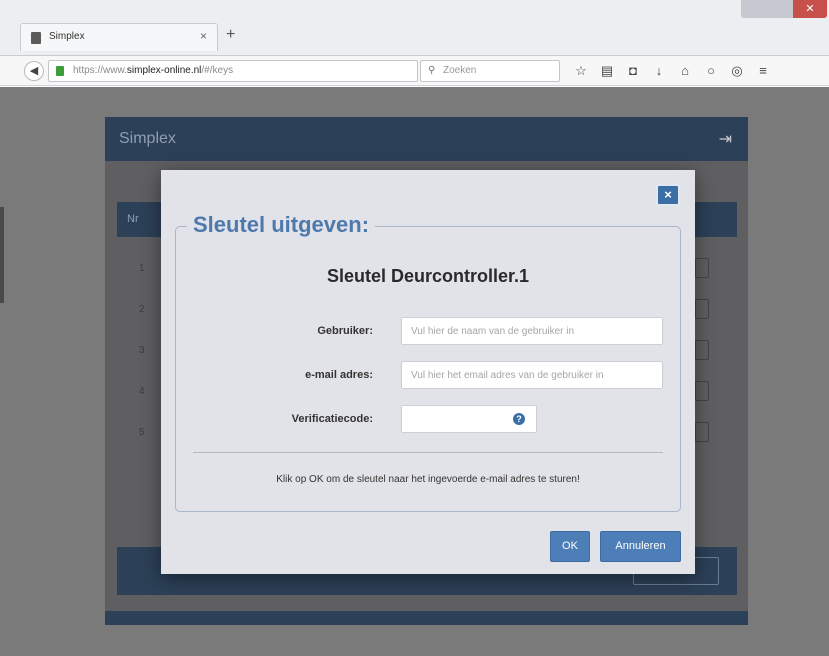  Describe the element at coordinates (2, 255) in the screenshot. I see `page-scrollbar` at that location.